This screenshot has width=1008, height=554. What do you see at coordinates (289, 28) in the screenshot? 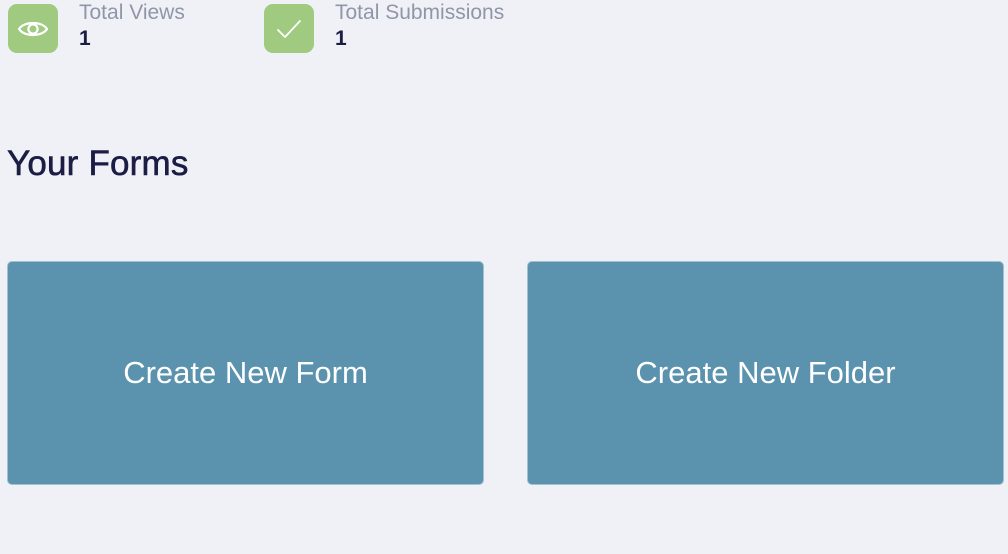
I see `checkmark-icon` at bounding box center [289, 28].